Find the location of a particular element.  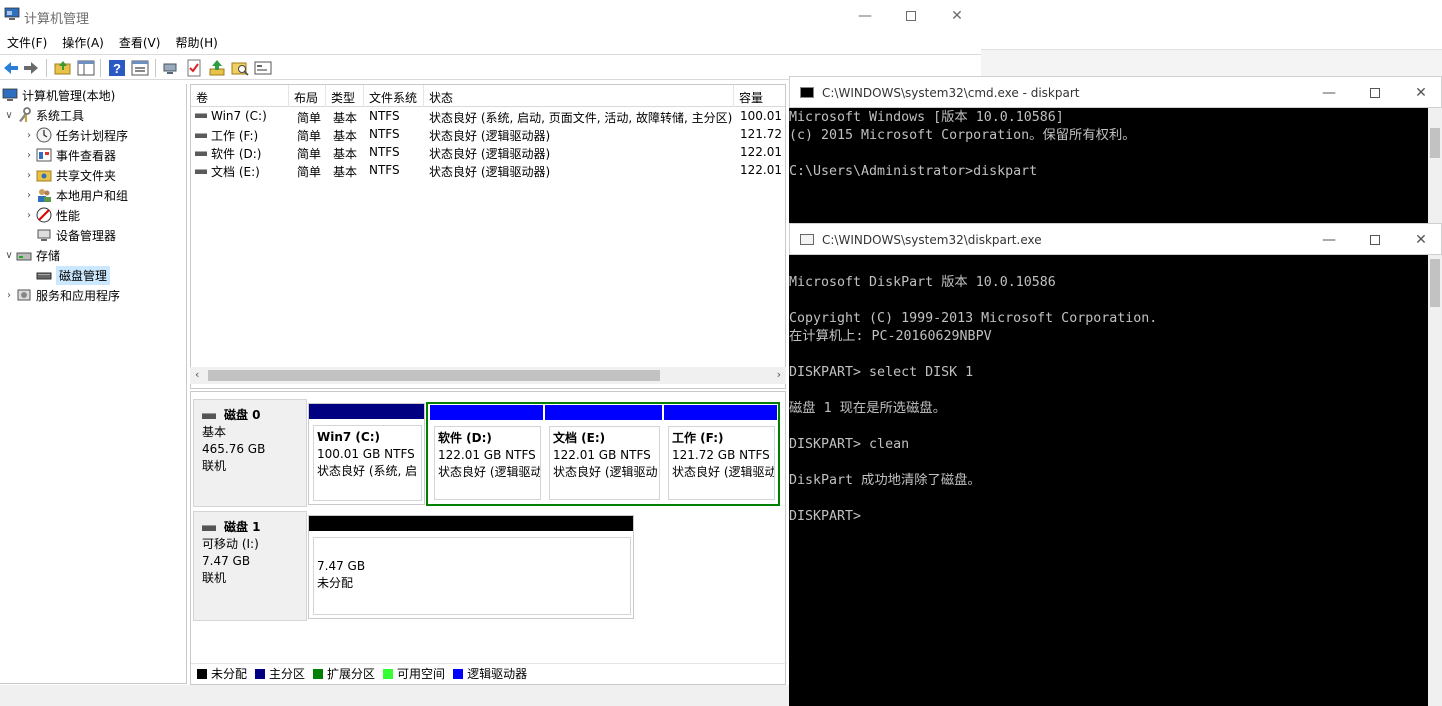

menu-view: 查看(V) is located at coordinates (140, 42).